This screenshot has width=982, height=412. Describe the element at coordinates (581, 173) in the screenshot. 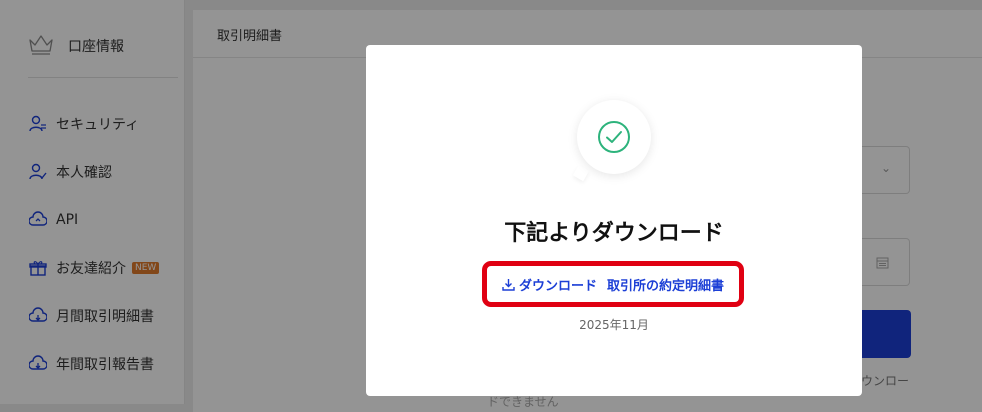

I see `bubble-tail` at that location.